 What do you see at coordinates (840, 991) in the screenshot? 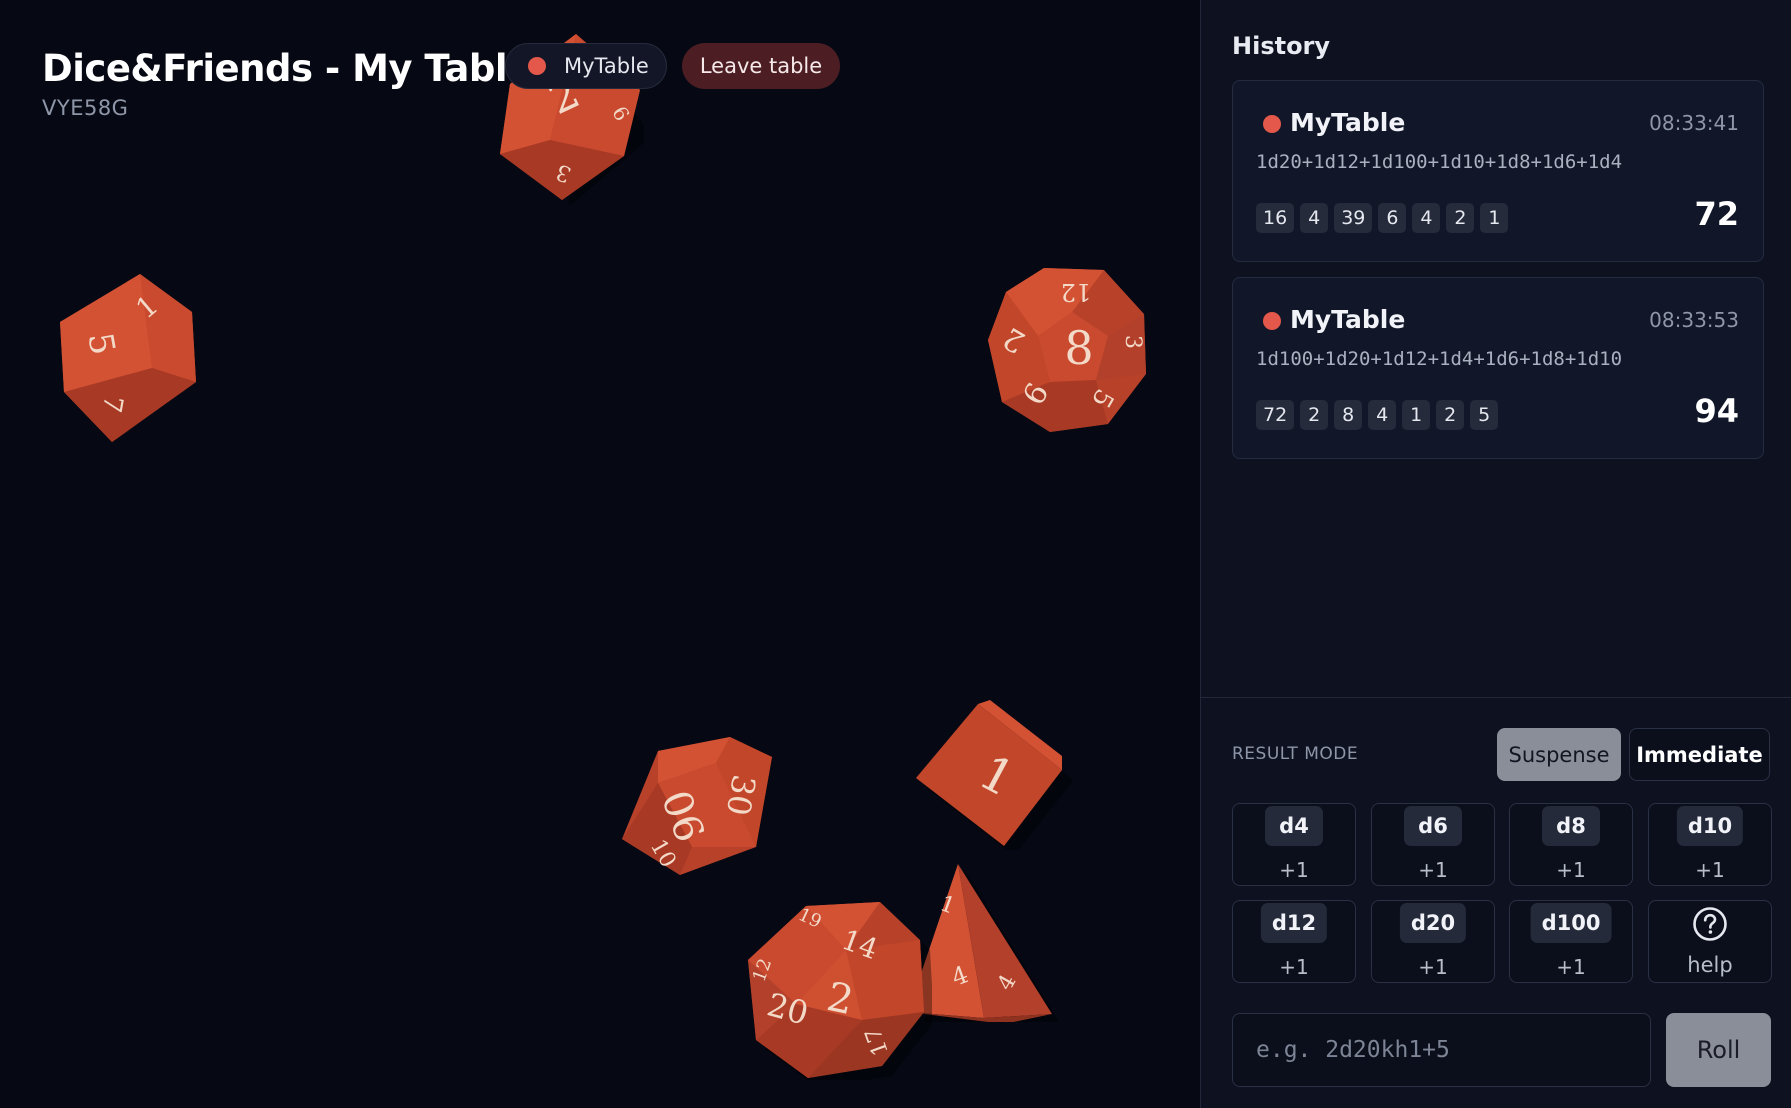
I see `die-d20: 2 14 20 19 17 12` at bounding box center [840, 991].